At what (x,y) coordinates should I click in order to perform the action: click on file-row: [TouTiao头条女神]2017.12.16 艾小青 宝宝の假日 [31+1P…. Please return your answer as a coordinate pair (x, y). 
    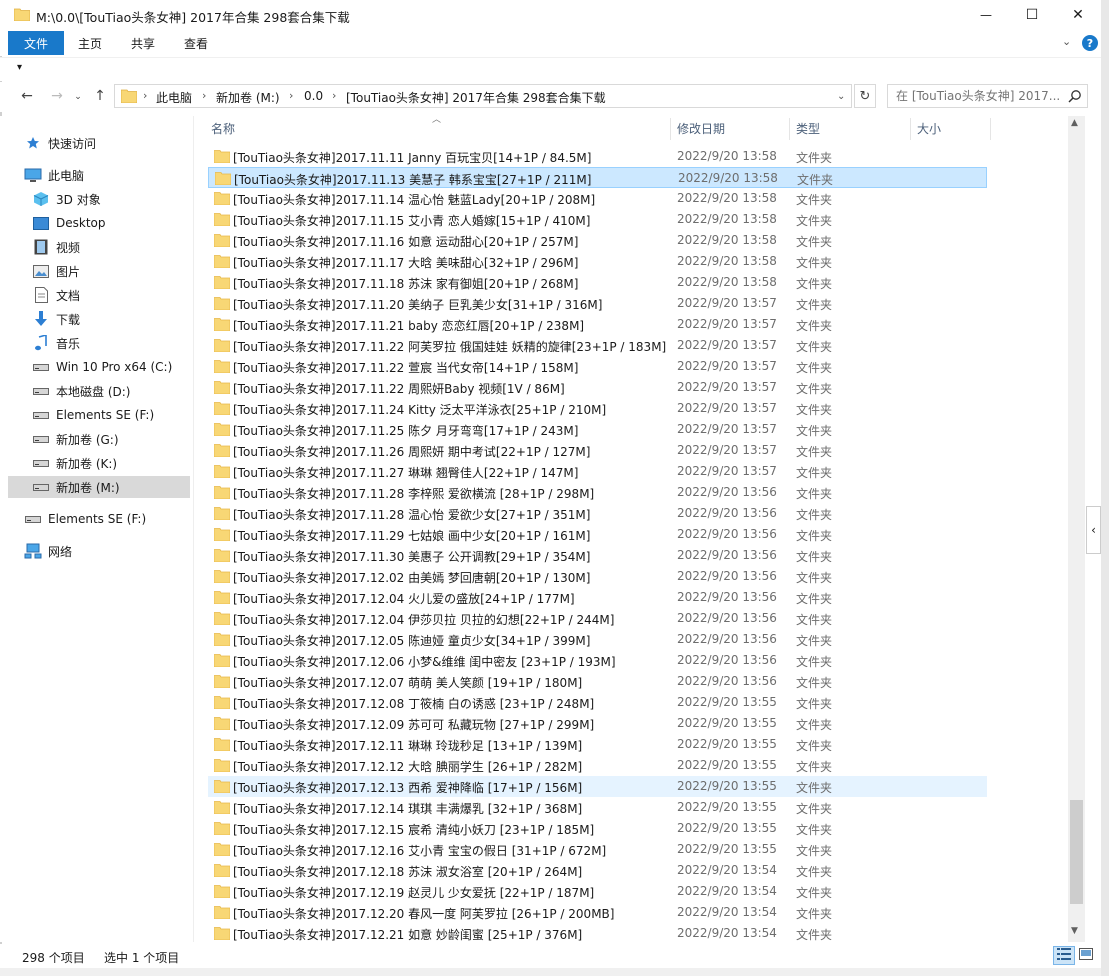
    Looking at the image, I should click on (597, 849).